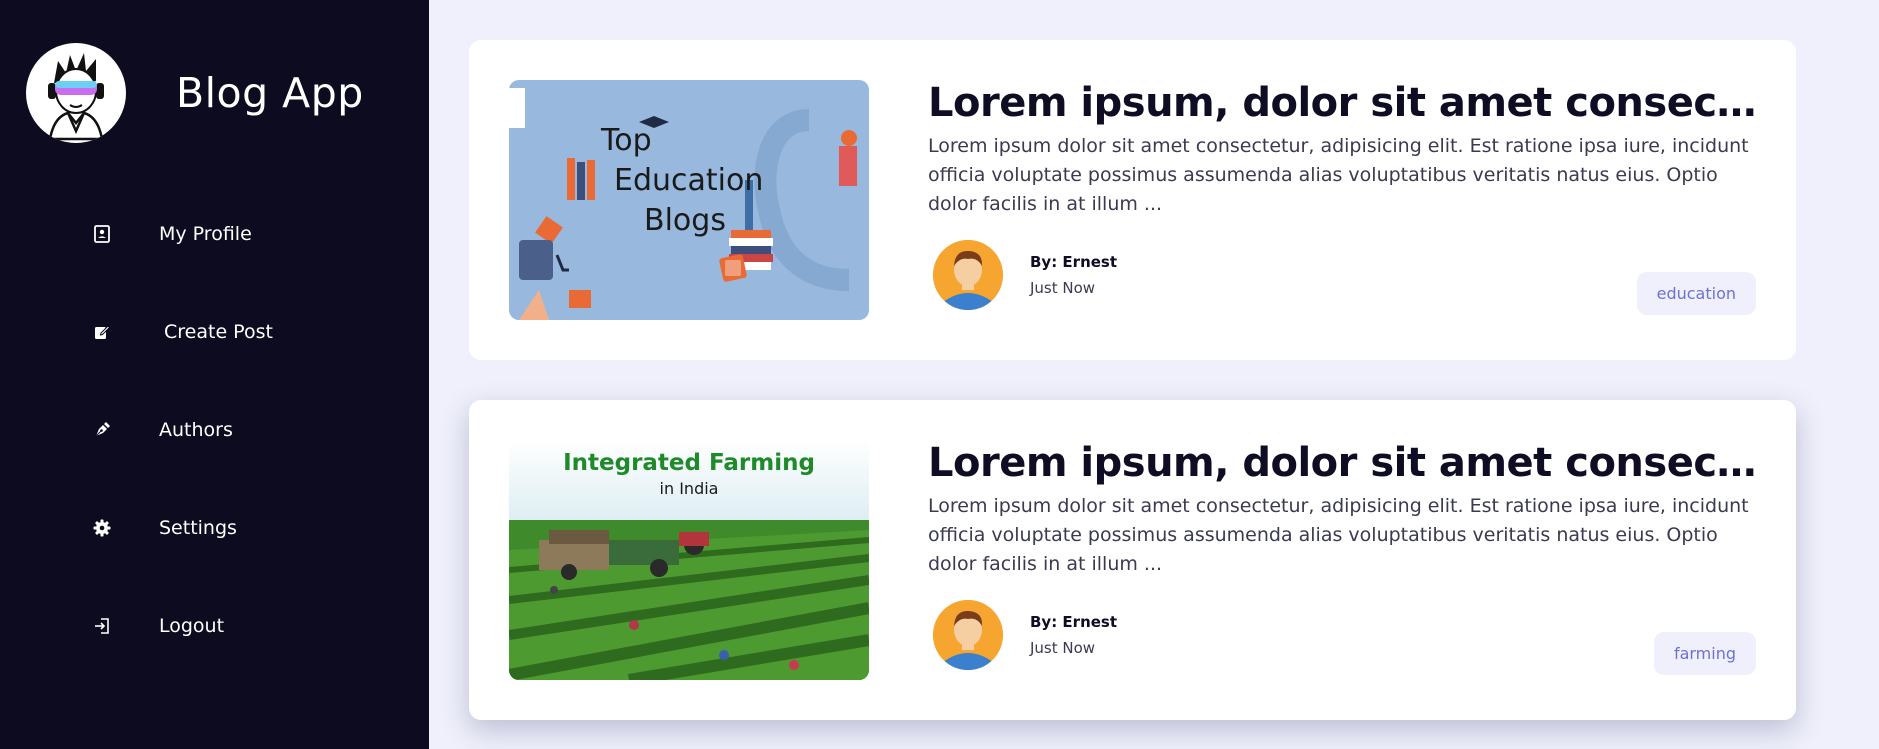 The height and width of the screenshot is (749, 1879). What do you see at coordinates (688, 180) in the screenshot?
I see `thumb-text: Education` at bounding box center [688, 180].